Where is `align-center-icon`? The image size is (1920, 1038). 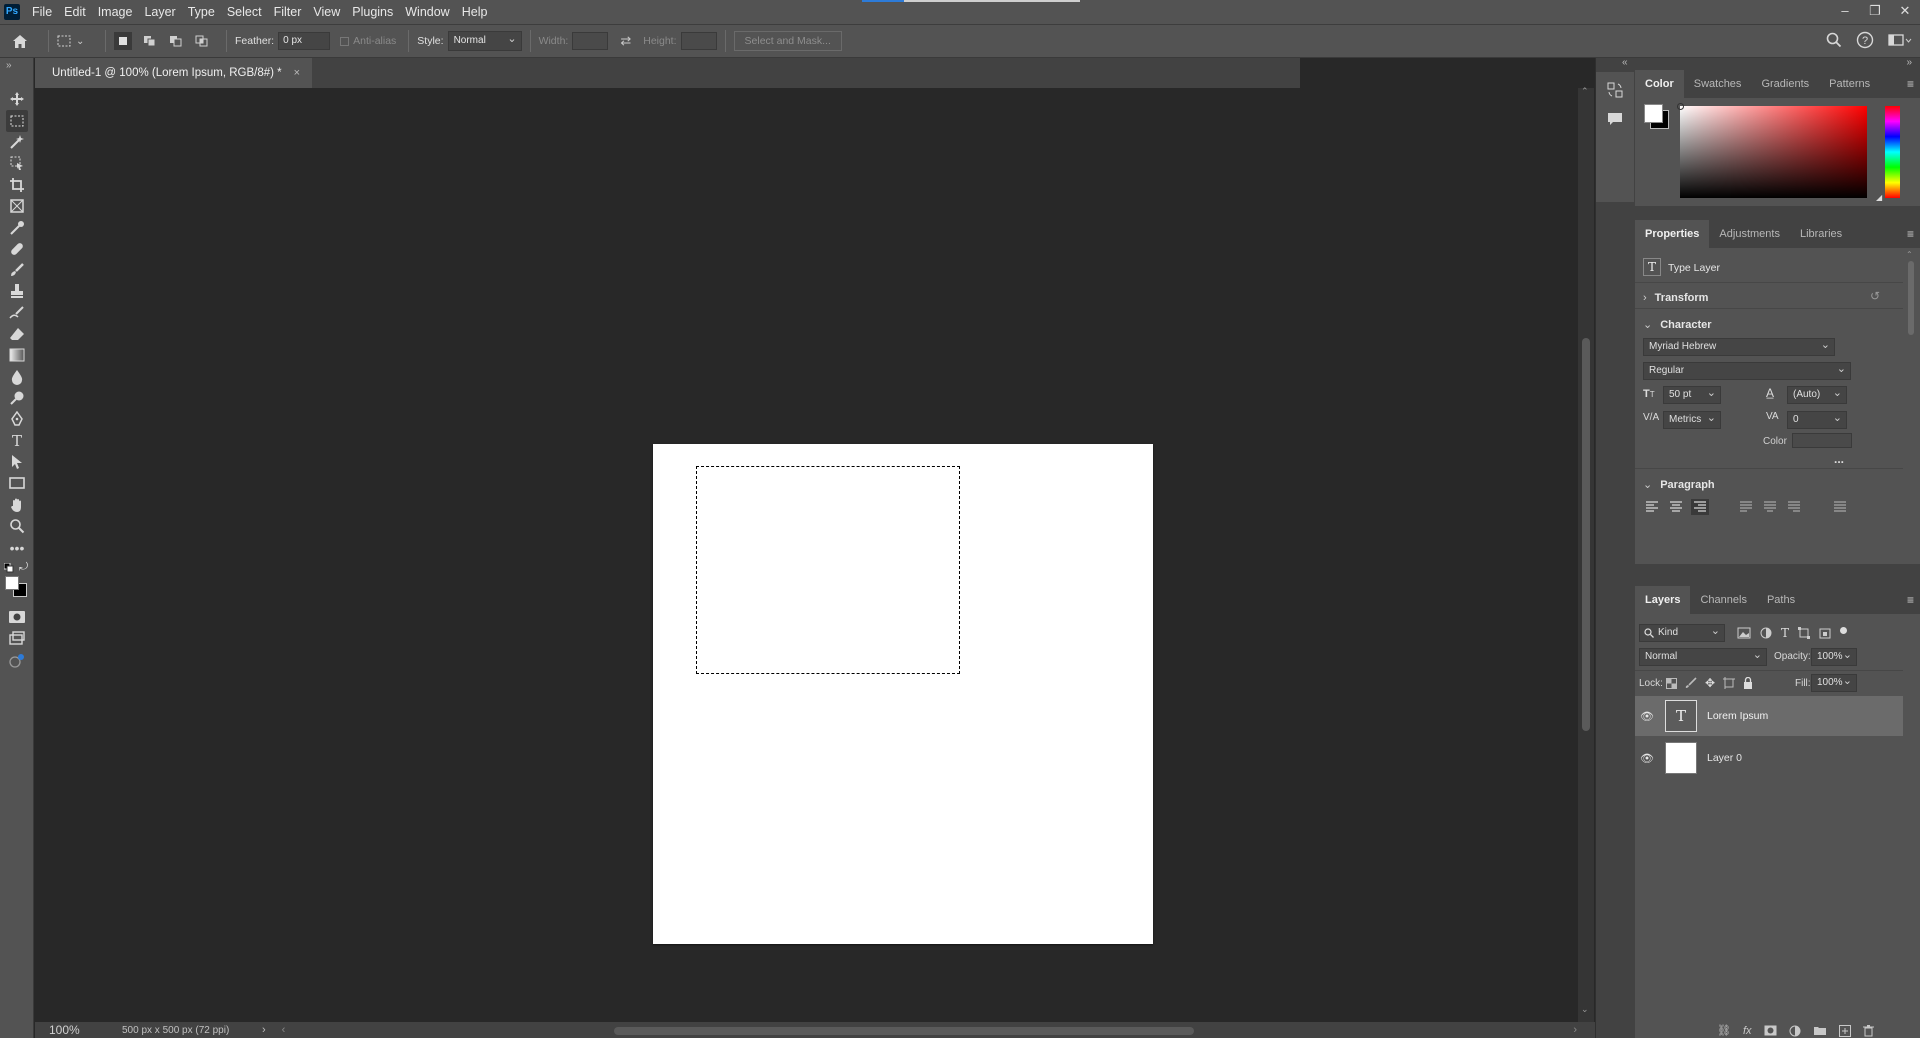
align-center-icon is located at coordinates (1676, 507).